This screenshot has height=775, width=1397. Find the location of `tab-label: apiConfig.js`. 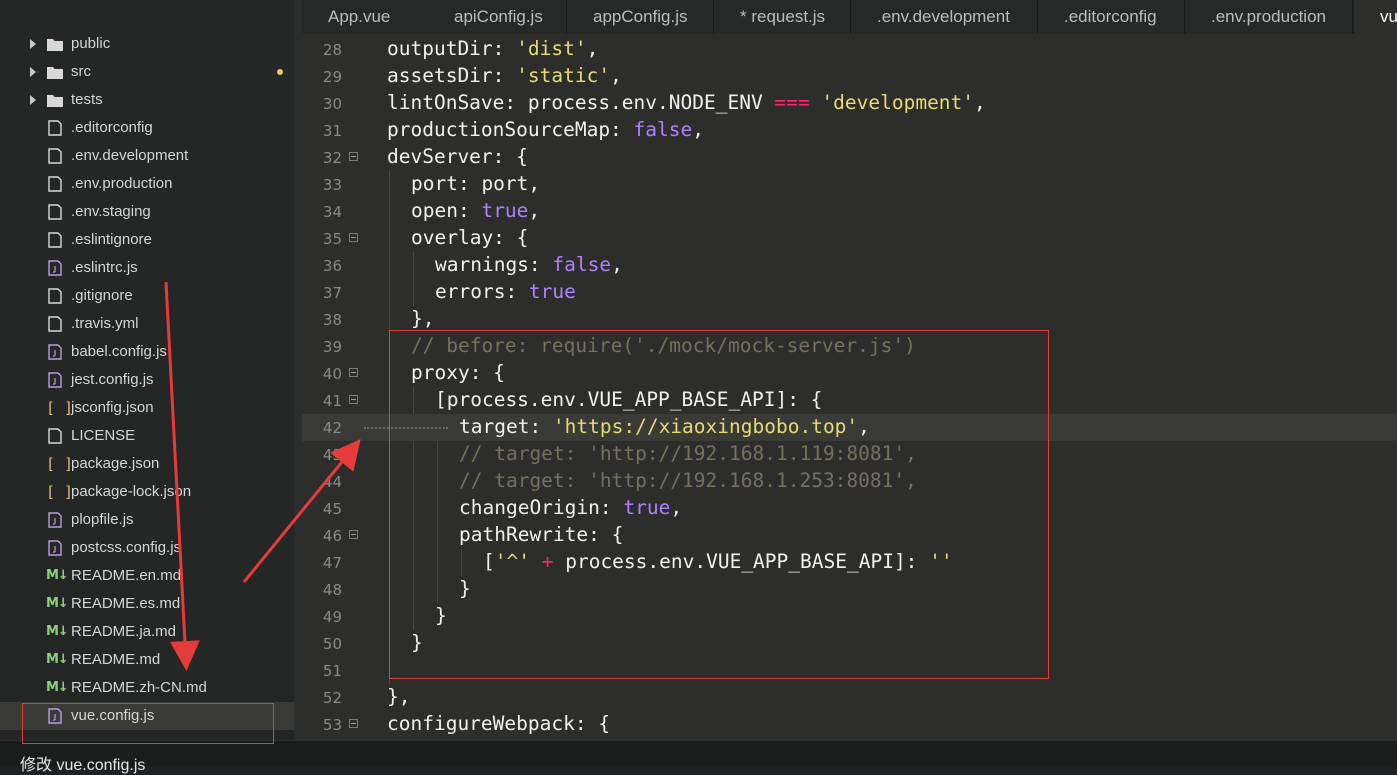

tab-label: apiConfig.js is located at coordinates (498, 16).